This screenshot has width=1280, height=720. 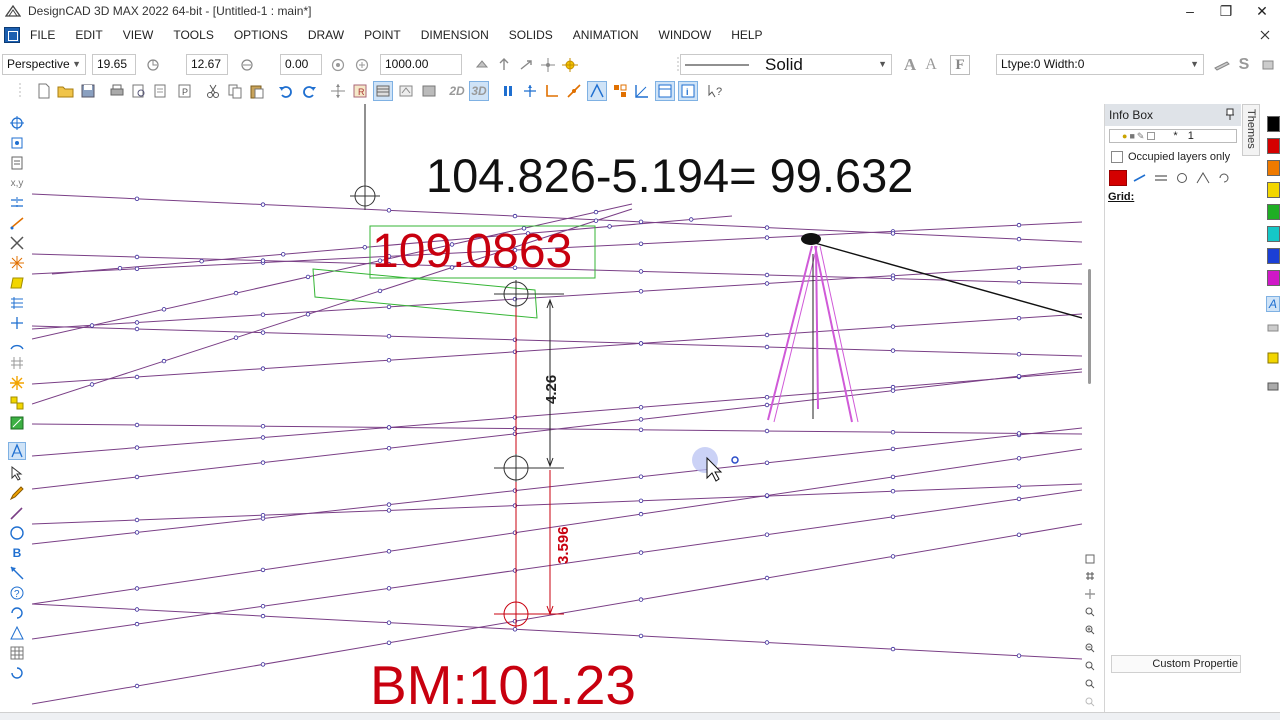 I want to click on angle-a-input: 19.65, so click(x=114, y=64).